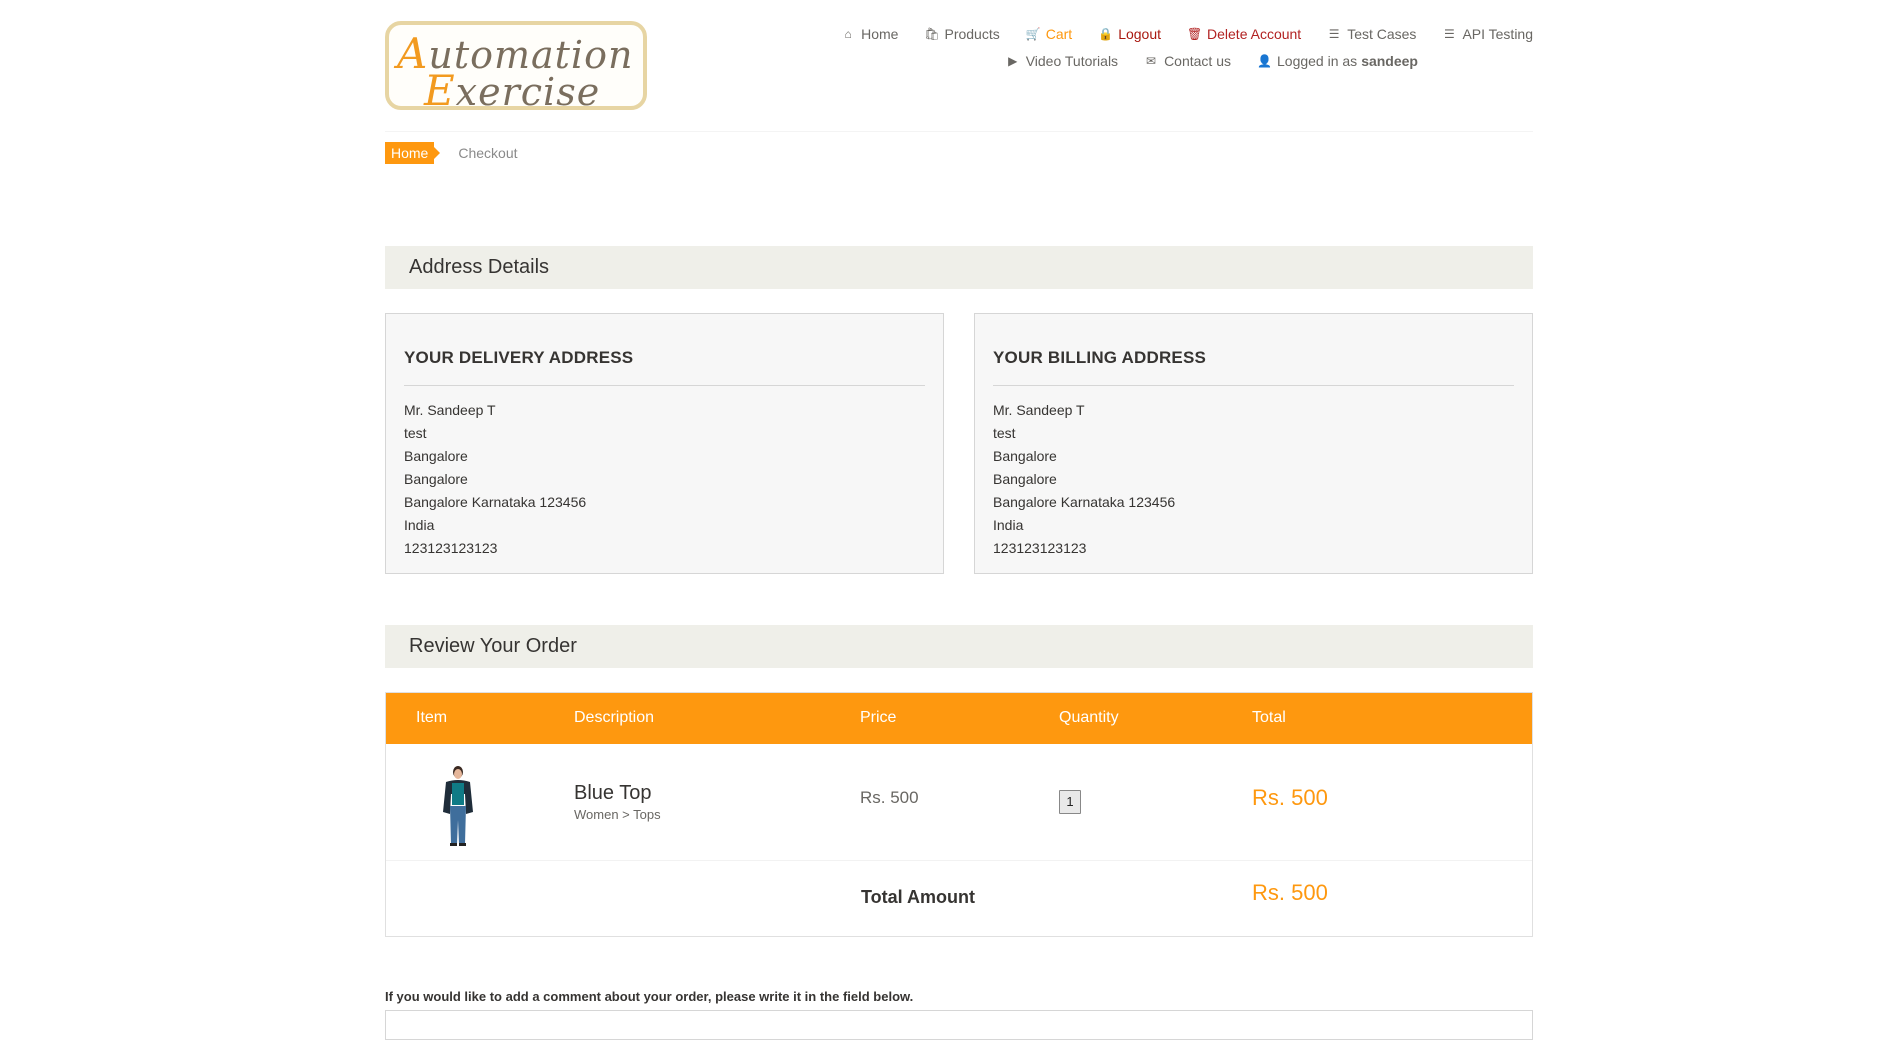 This screenshot has width=1903, height=1040. I want to click on comment-textarea, so click(959, 1025).